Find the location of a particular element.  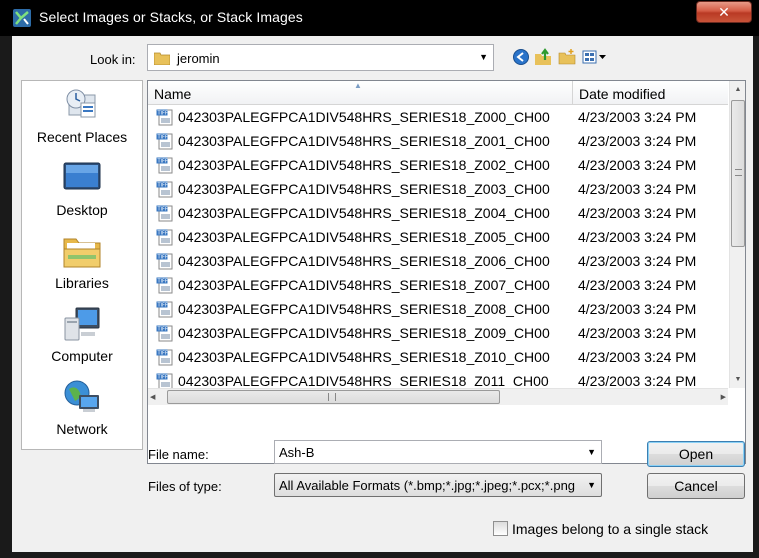

horizontal-scrollbar: ◀ ▶ is located at coordinates (438, 396).